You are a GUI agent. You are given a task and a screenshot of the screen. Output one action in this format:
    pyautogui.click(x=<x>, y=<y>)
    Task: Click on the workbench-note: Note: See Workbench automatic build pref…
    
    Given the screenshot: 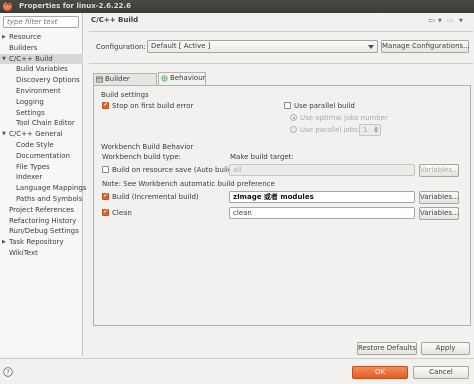 What is the action you would take?
    pyautogui.click(x=188, y=184)
    